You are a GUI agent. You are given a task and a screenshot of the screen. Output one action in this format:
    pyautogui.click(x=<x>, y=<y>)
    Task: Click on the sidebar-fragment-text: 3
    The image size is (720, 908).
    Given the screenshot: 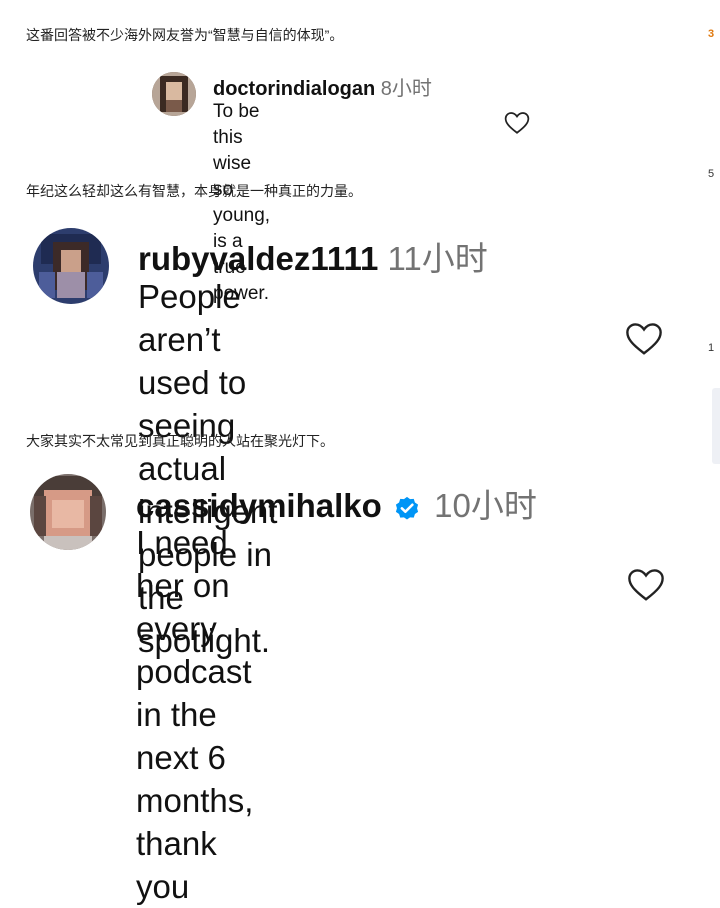 What is the action you would take?
    pyautogui.click(x=711, y=34)
    